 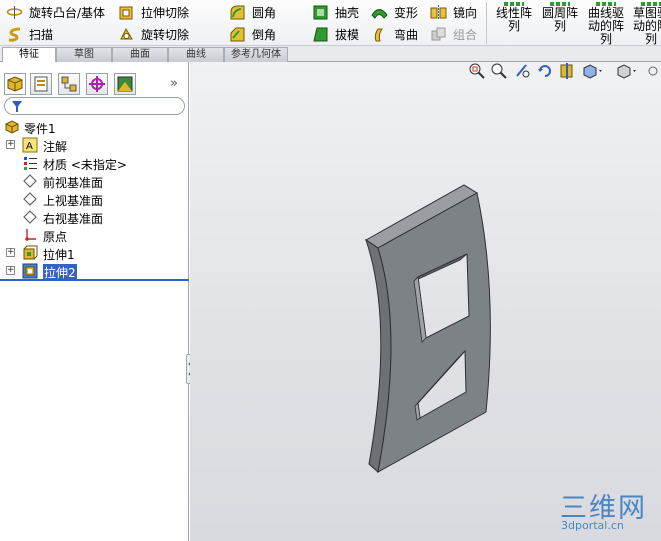 What do you see at coordinates (55, 147) in the screenshot?
I see `tree-item-label: 注解` at bounding box center [55, 147].